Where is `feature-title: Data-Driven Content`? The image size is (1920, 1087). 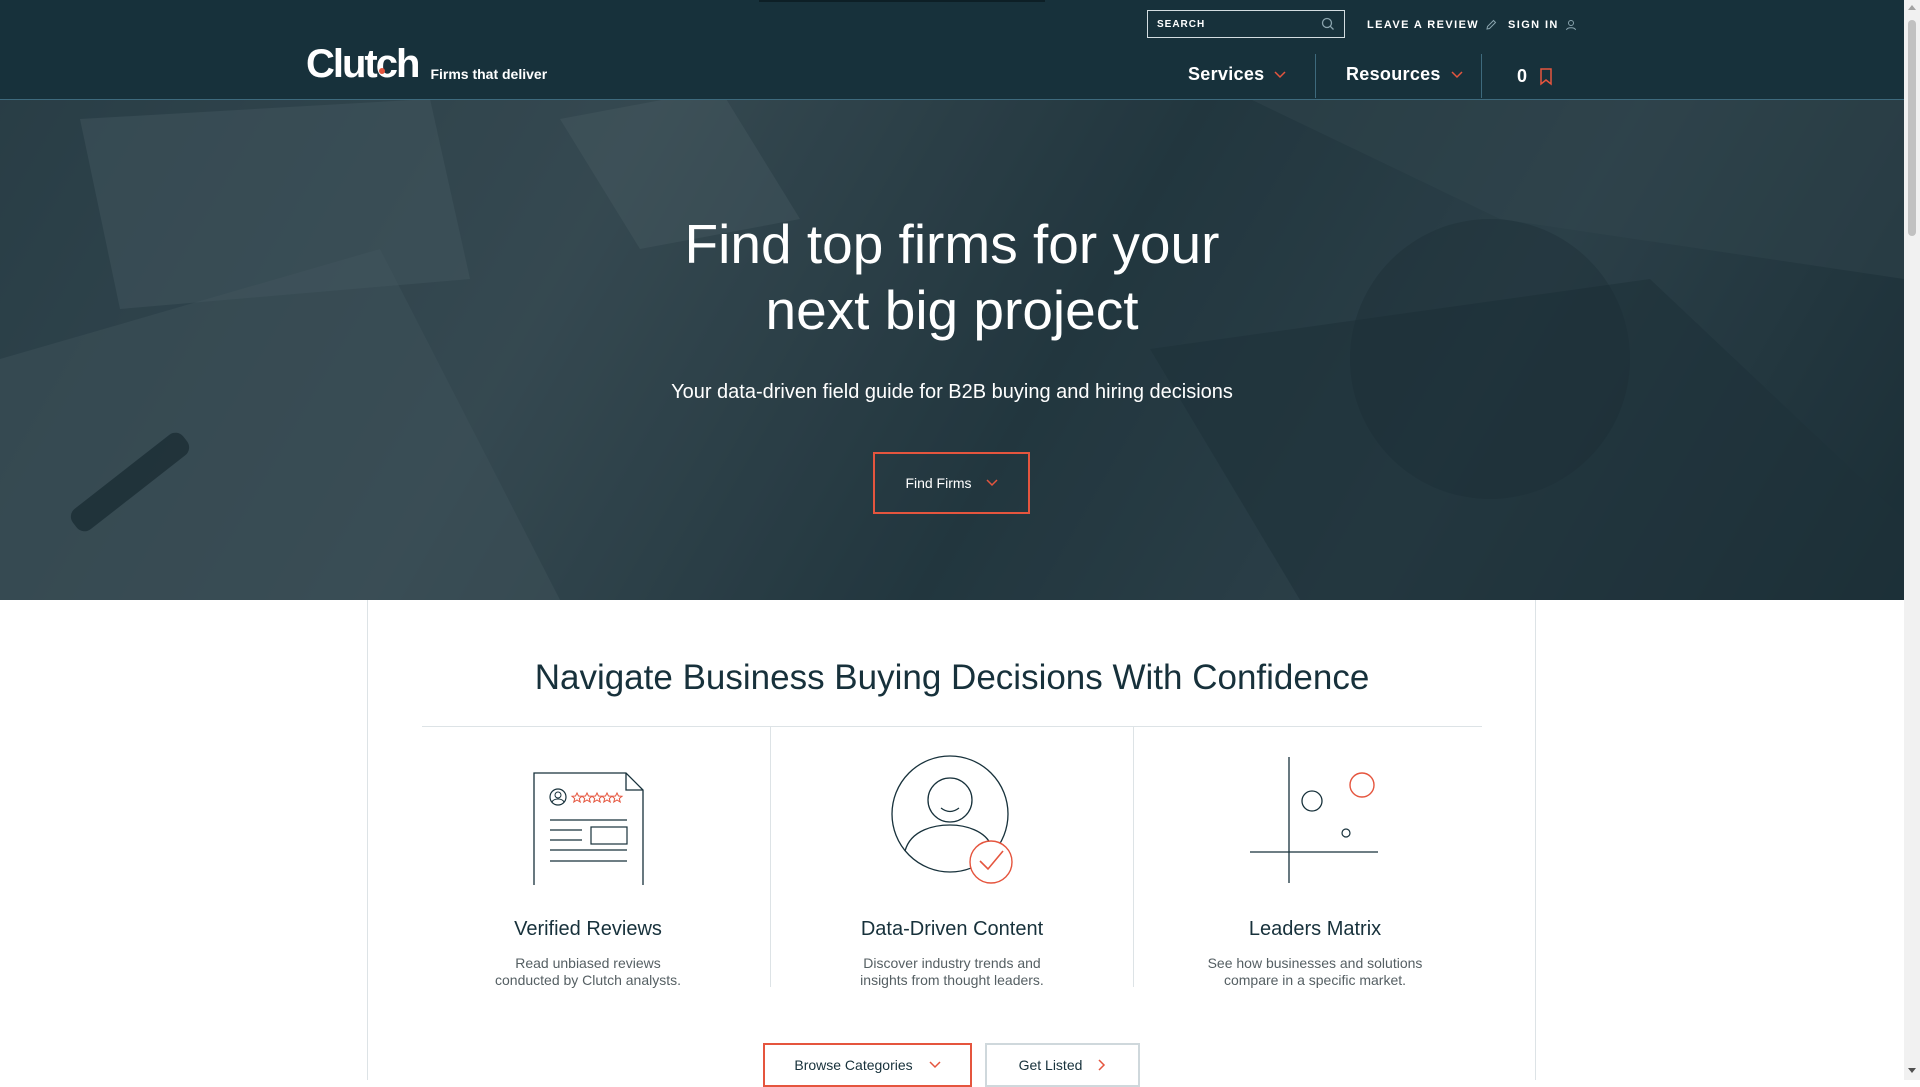
feature-title: Data-Driven Content is located at coordinates (952, 929).